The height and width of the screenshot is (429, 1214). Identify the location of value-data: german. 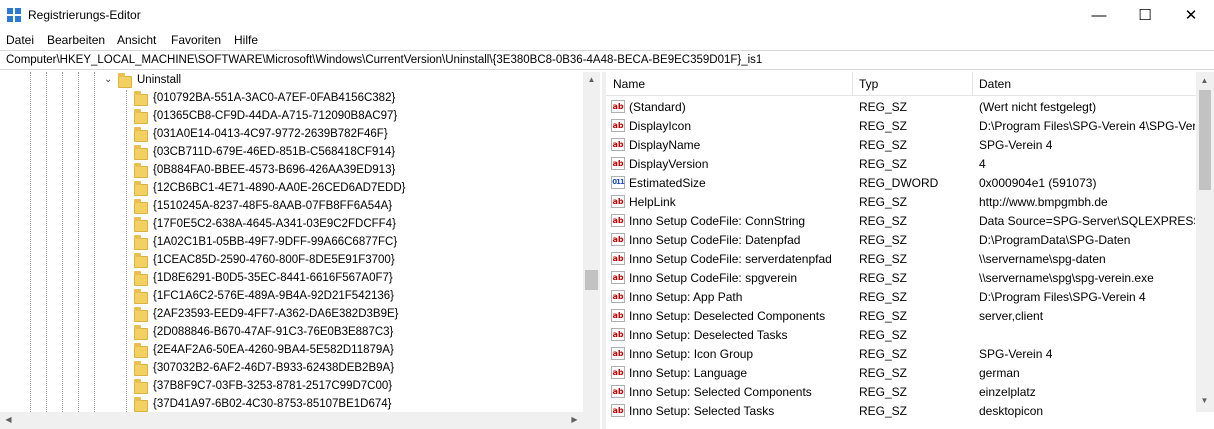
(999, 373).